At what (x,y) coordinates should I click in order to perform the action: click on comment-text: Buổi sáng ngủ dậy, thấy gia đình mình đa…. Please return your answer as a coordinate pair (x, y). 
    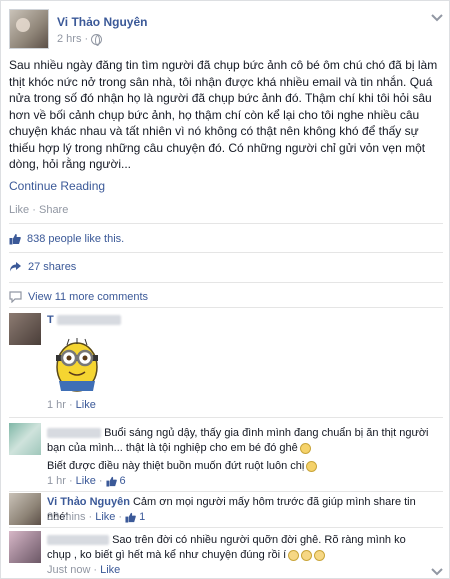
    Looking at the image, I should click on (242, 433).